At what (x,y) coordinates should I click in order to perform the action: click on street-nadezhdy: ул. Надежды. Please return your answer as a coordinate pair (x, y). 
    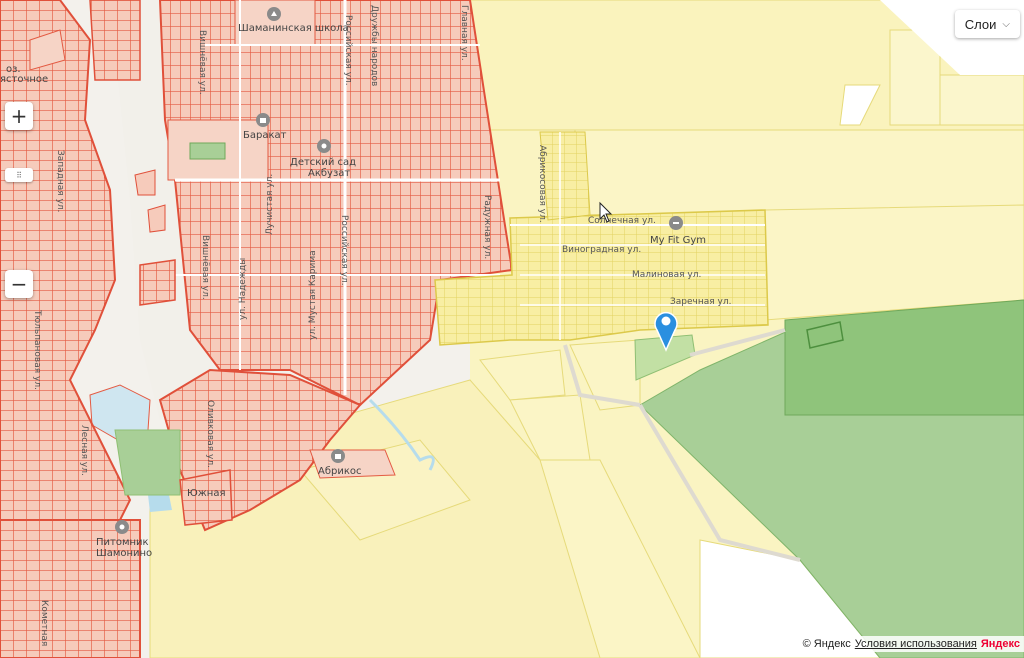
    Looking at the image, I should click on (243, 289).